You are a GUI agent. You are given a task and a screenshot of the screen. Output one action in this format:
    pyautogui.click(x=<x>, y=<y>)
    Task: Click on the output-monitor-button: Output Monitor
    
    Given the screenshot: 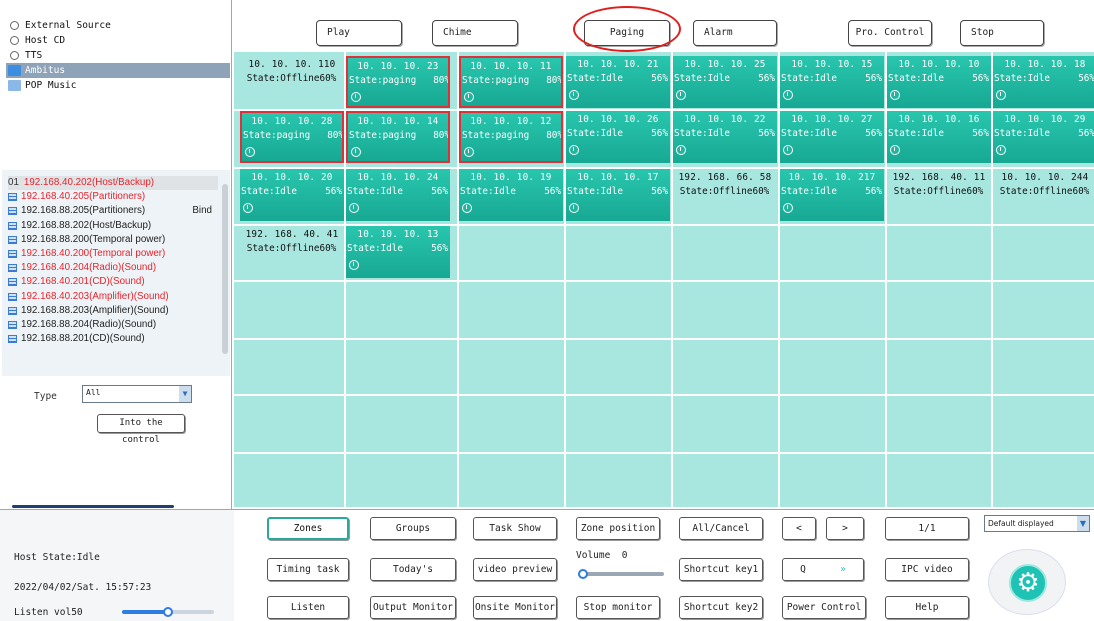 What is the action you would take?
    pyautogui.click(x=413, y=607)
    